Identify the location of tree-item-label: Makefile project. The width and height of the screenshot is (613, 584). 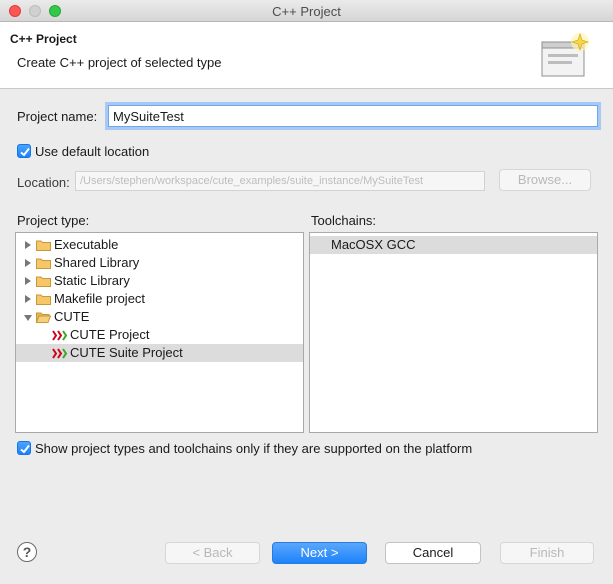
(100, 298).